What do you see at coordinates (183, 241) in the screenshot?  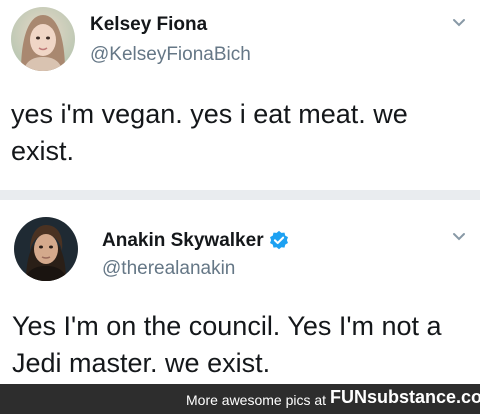 I see `author-name: Anakin Skywalker` at bounding box center [183, 241].